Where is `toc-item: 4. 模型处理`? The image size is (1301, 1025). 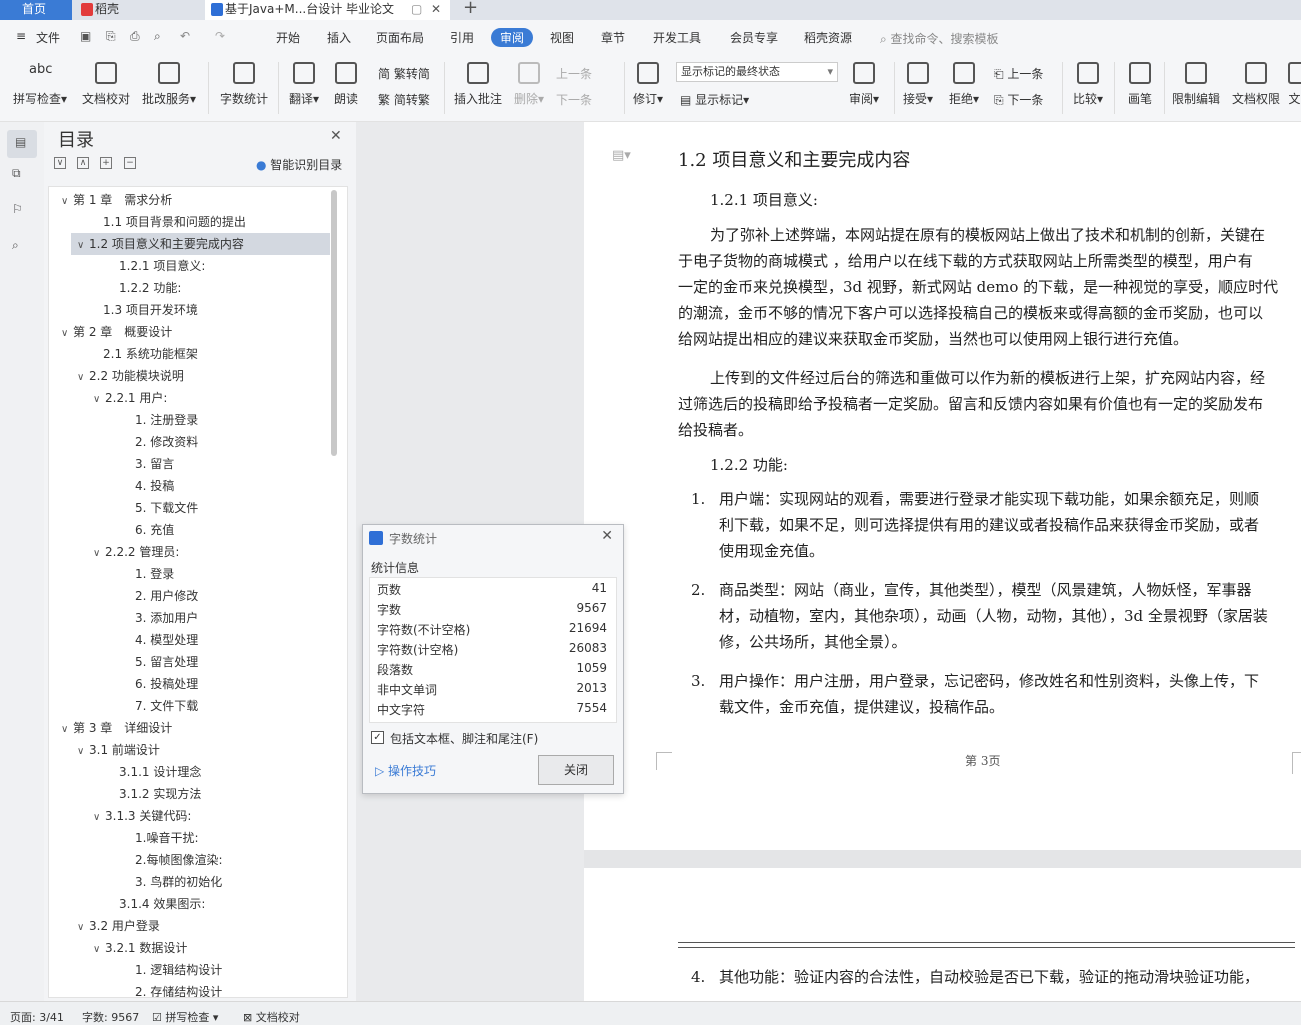 toc-item: 4. 模型处理 is located at coordinates (189, 640).